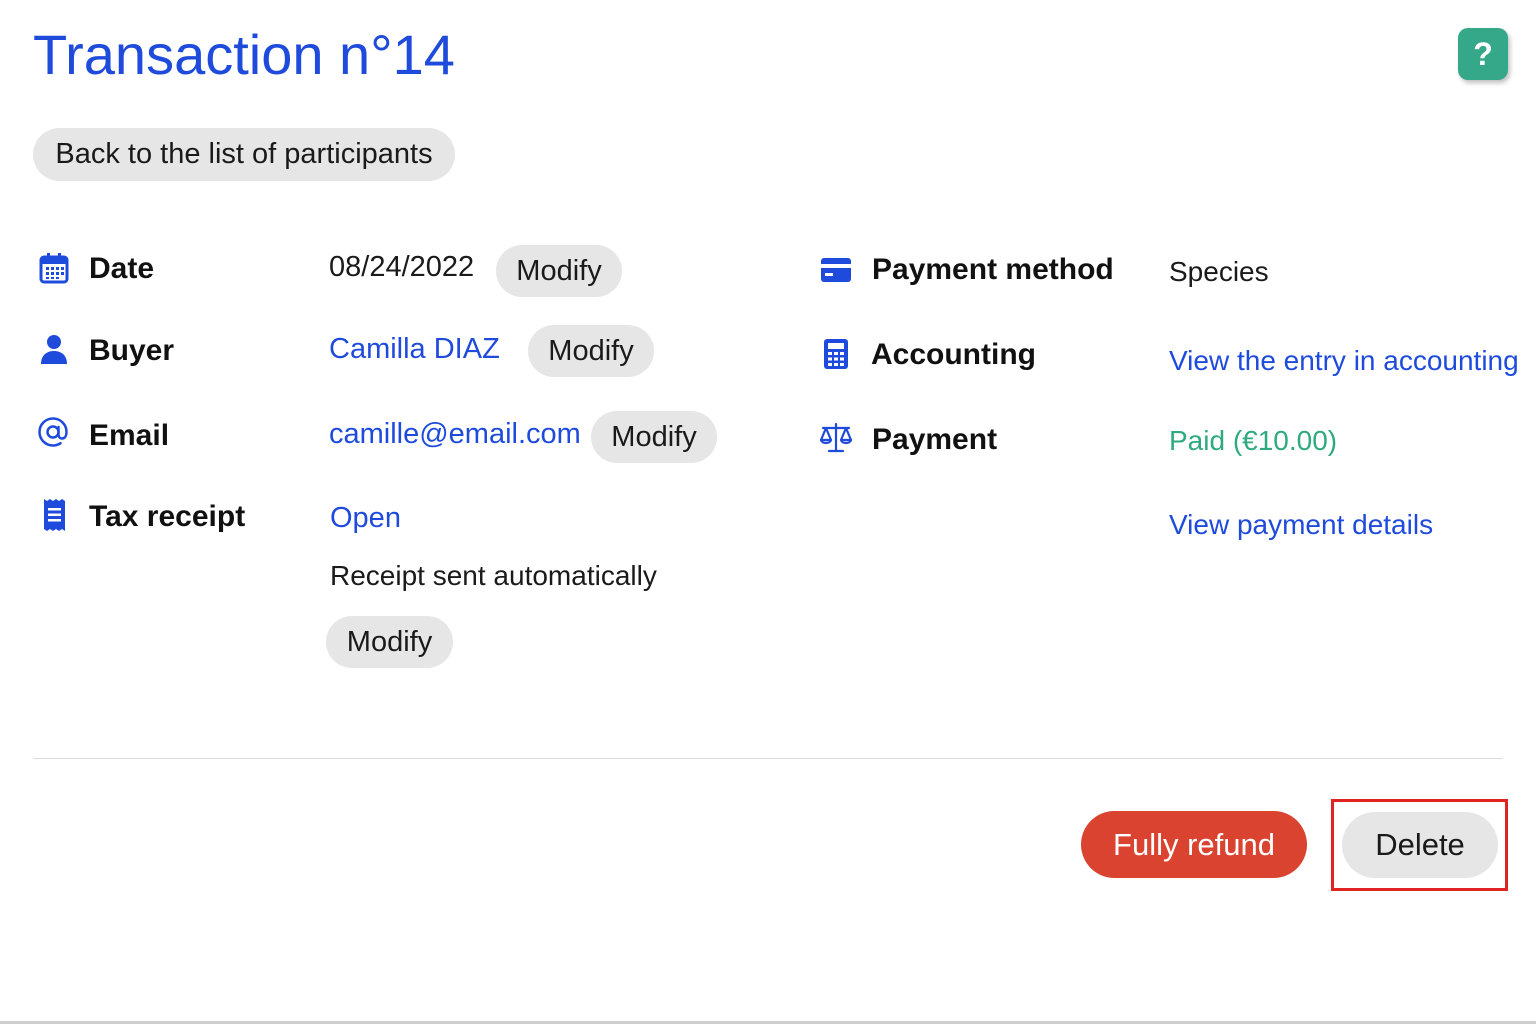  Describe the element at coordinates (455, 434) in the screenshot. I see `email-link: camille@email.com` at that location.